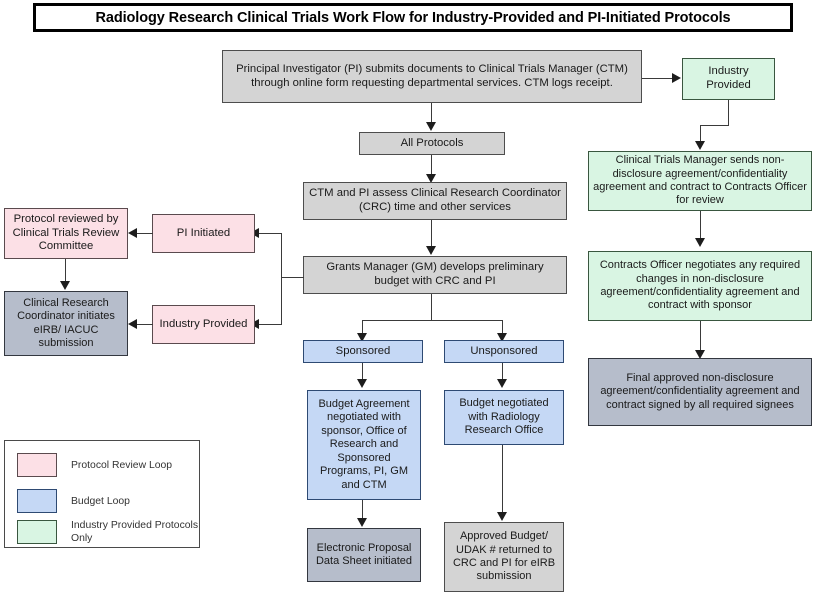 This screenshot has height=596, width=820. Describe the element at coordinates (270, 325) in the screenshot. I see `connector-left-loop-to-industry-provided` at that location.